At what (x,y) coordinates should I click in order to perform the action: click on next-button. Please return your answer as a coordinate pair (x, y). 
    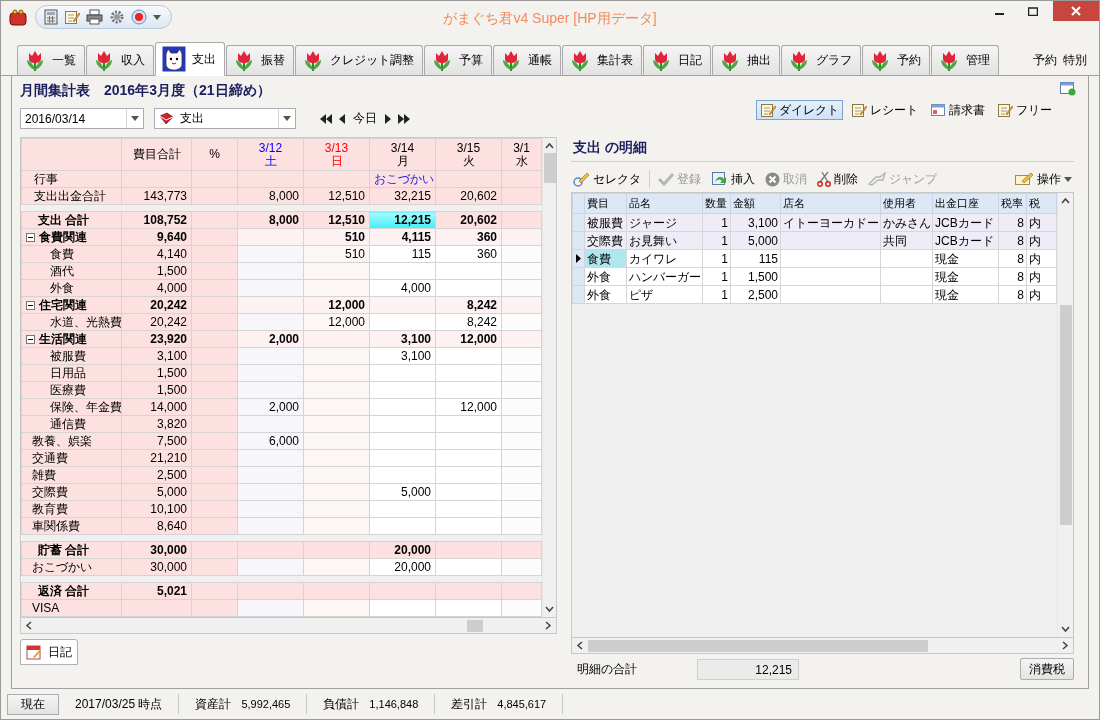
    Looking at the image, I should click on (388, 118).